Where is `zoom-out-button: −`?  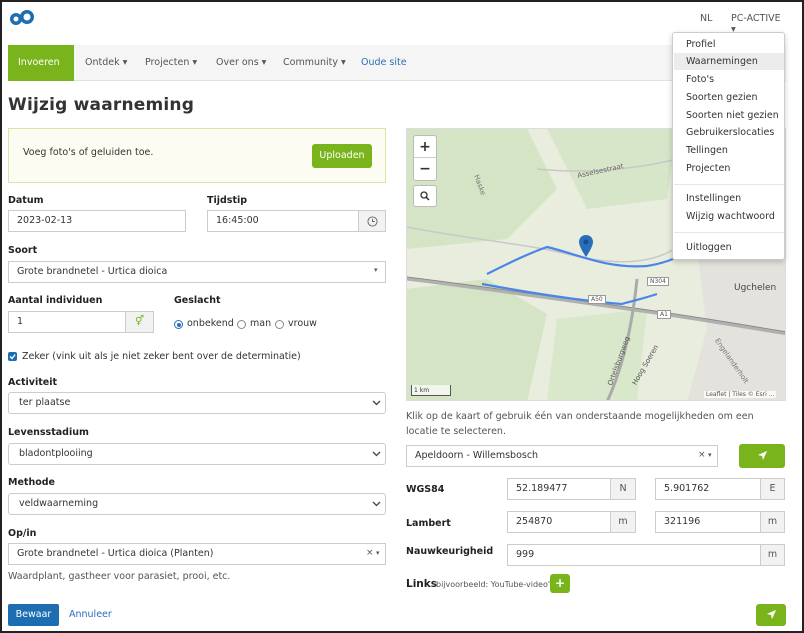
zoom-out-button: − is located at coordinates (425, 169).